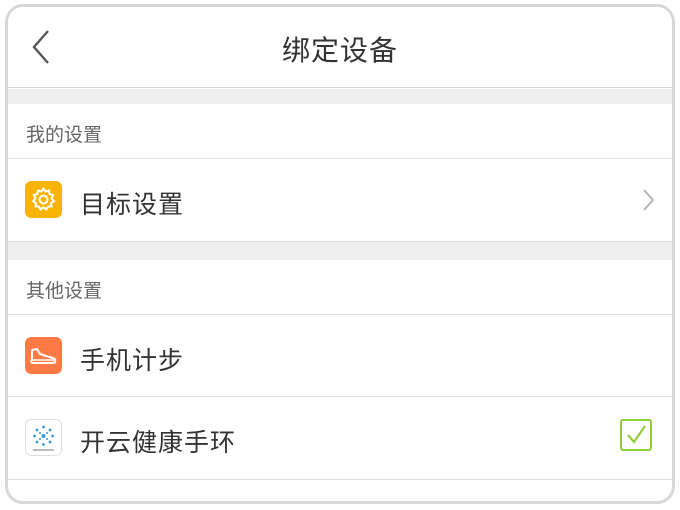 Image resolution: width=680 pixels, height=510 pixels. Describe the element at coordinates (340, 287) in the screenshot. I see `section-header-other-settings: 其他设置` at that location.